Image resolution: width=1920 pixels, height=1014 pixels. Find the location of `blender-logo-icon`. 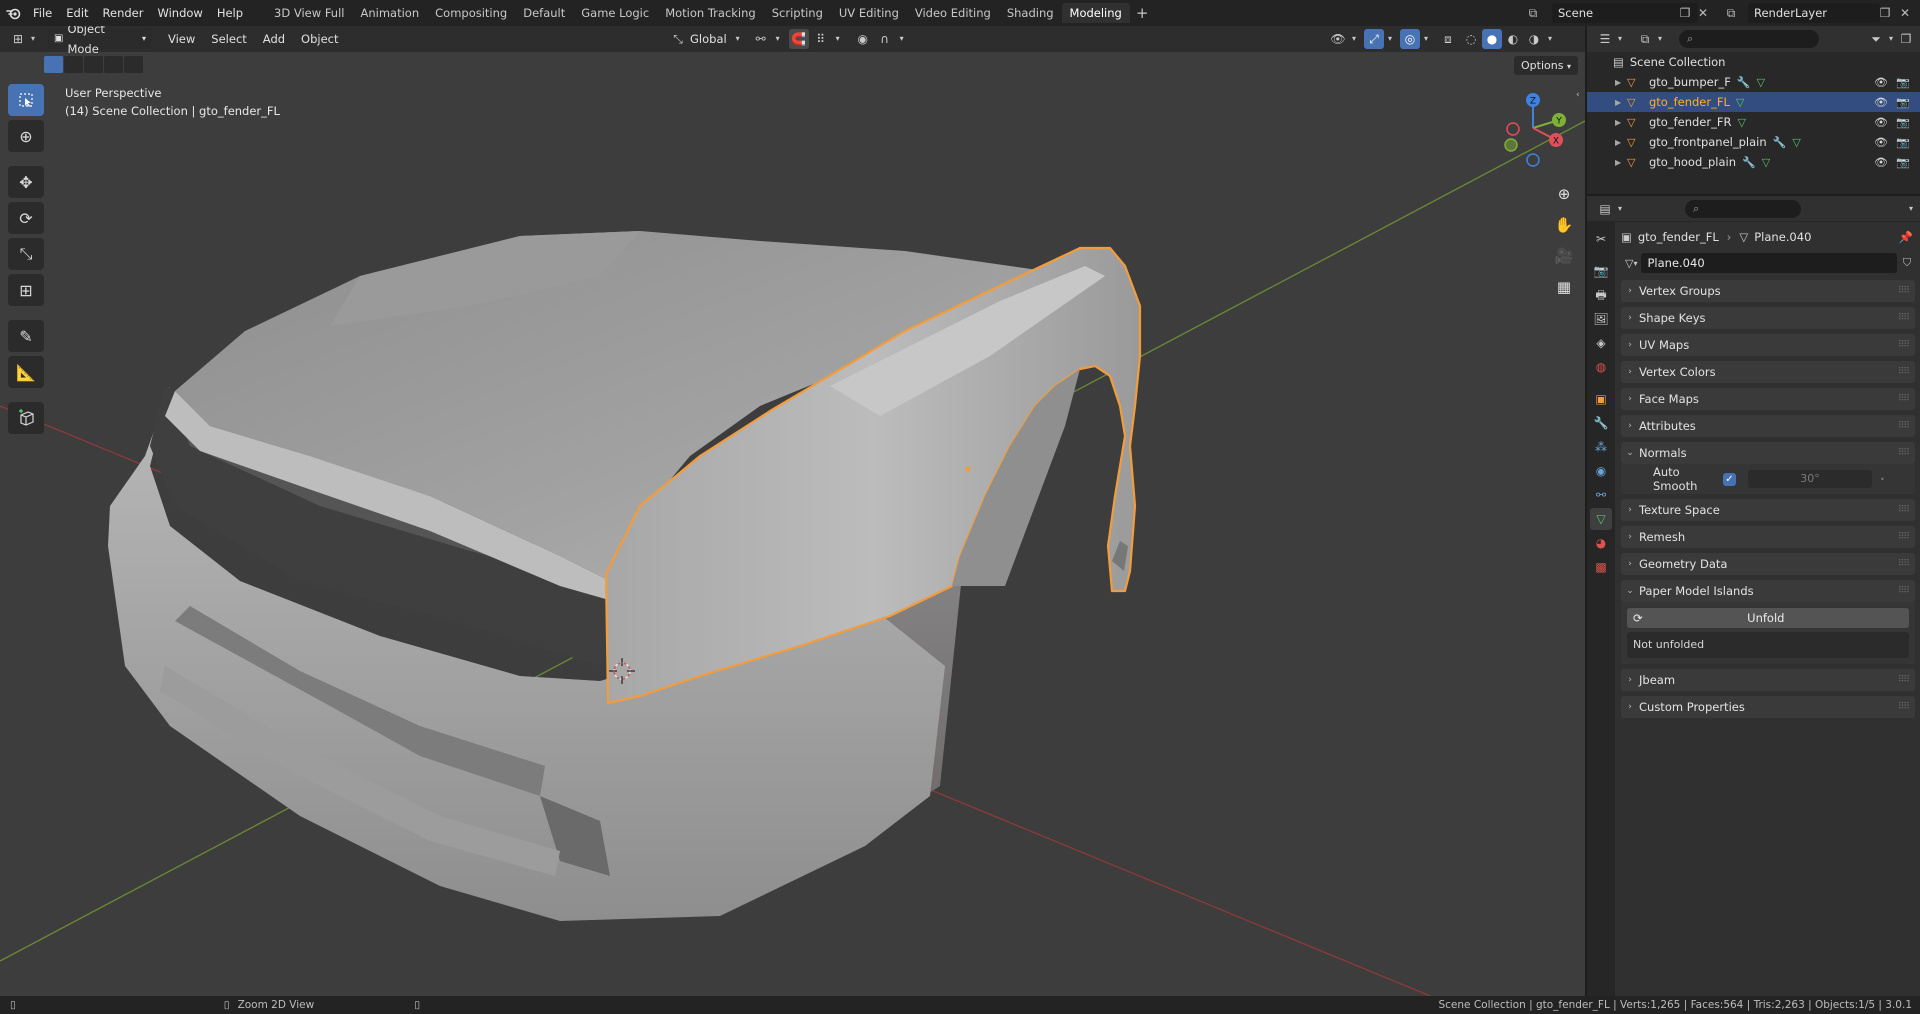

blender-logo-icon is located at coordinates (13, 13).